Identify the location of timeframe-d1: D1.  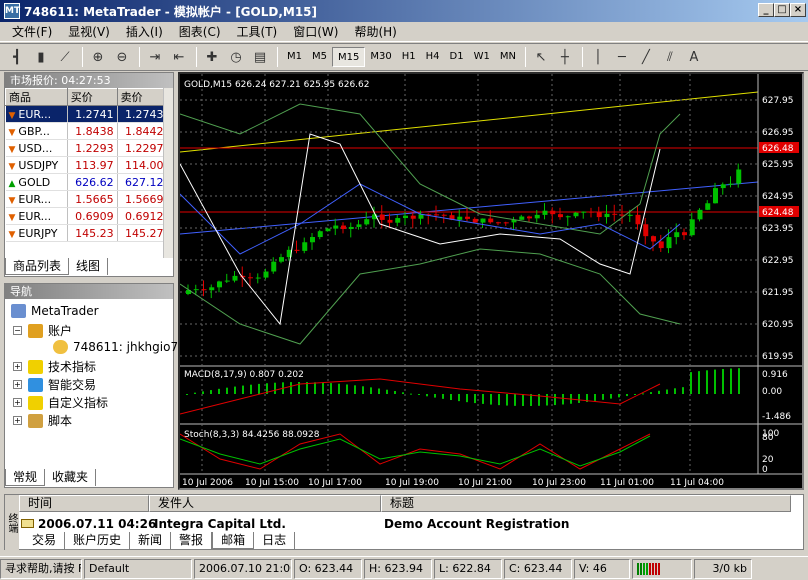
(457, 57).